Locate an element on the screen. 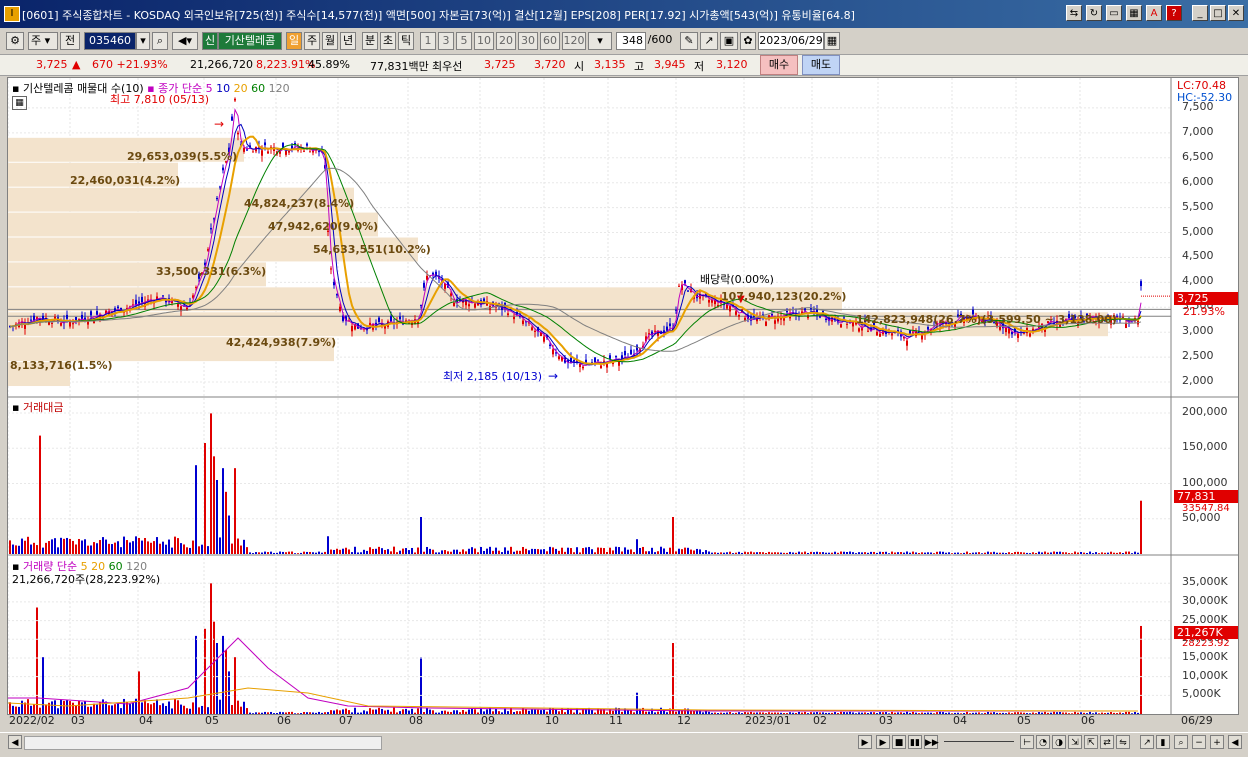 This screenshot has width=1248, height=757. zoom-in-icon: + is located at coordinates (1217, 742).